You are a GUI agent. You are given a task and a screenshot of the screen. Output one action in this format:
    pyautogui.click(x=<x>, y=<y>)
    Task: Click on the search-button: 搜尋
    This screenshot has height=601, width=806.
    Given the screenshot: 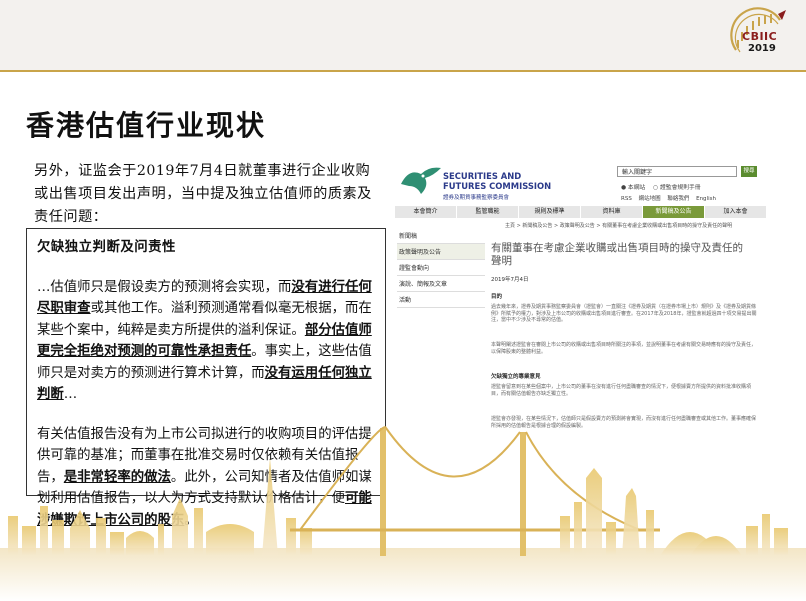 What is the action you would take?
    pyautogui.click(x=749, y=171)
    